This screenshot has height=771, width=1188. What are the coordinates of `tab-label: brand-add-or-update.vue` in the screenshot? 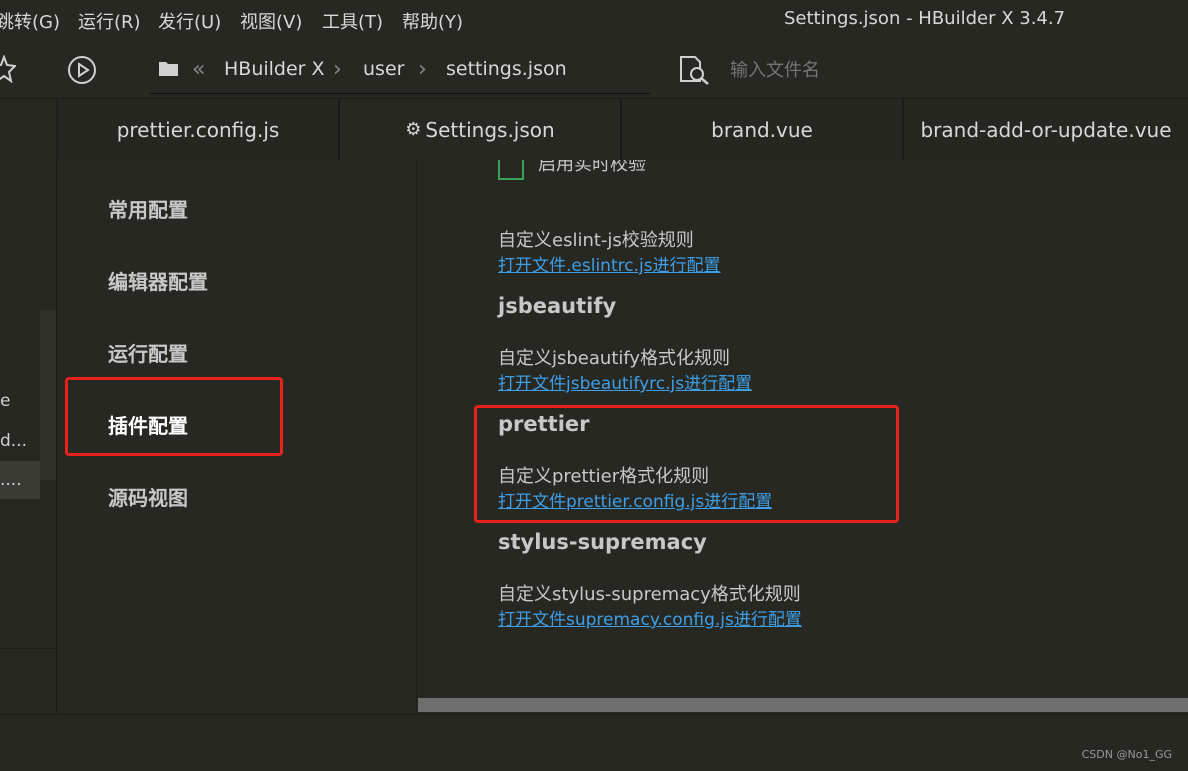 It's located at (1046, 129).